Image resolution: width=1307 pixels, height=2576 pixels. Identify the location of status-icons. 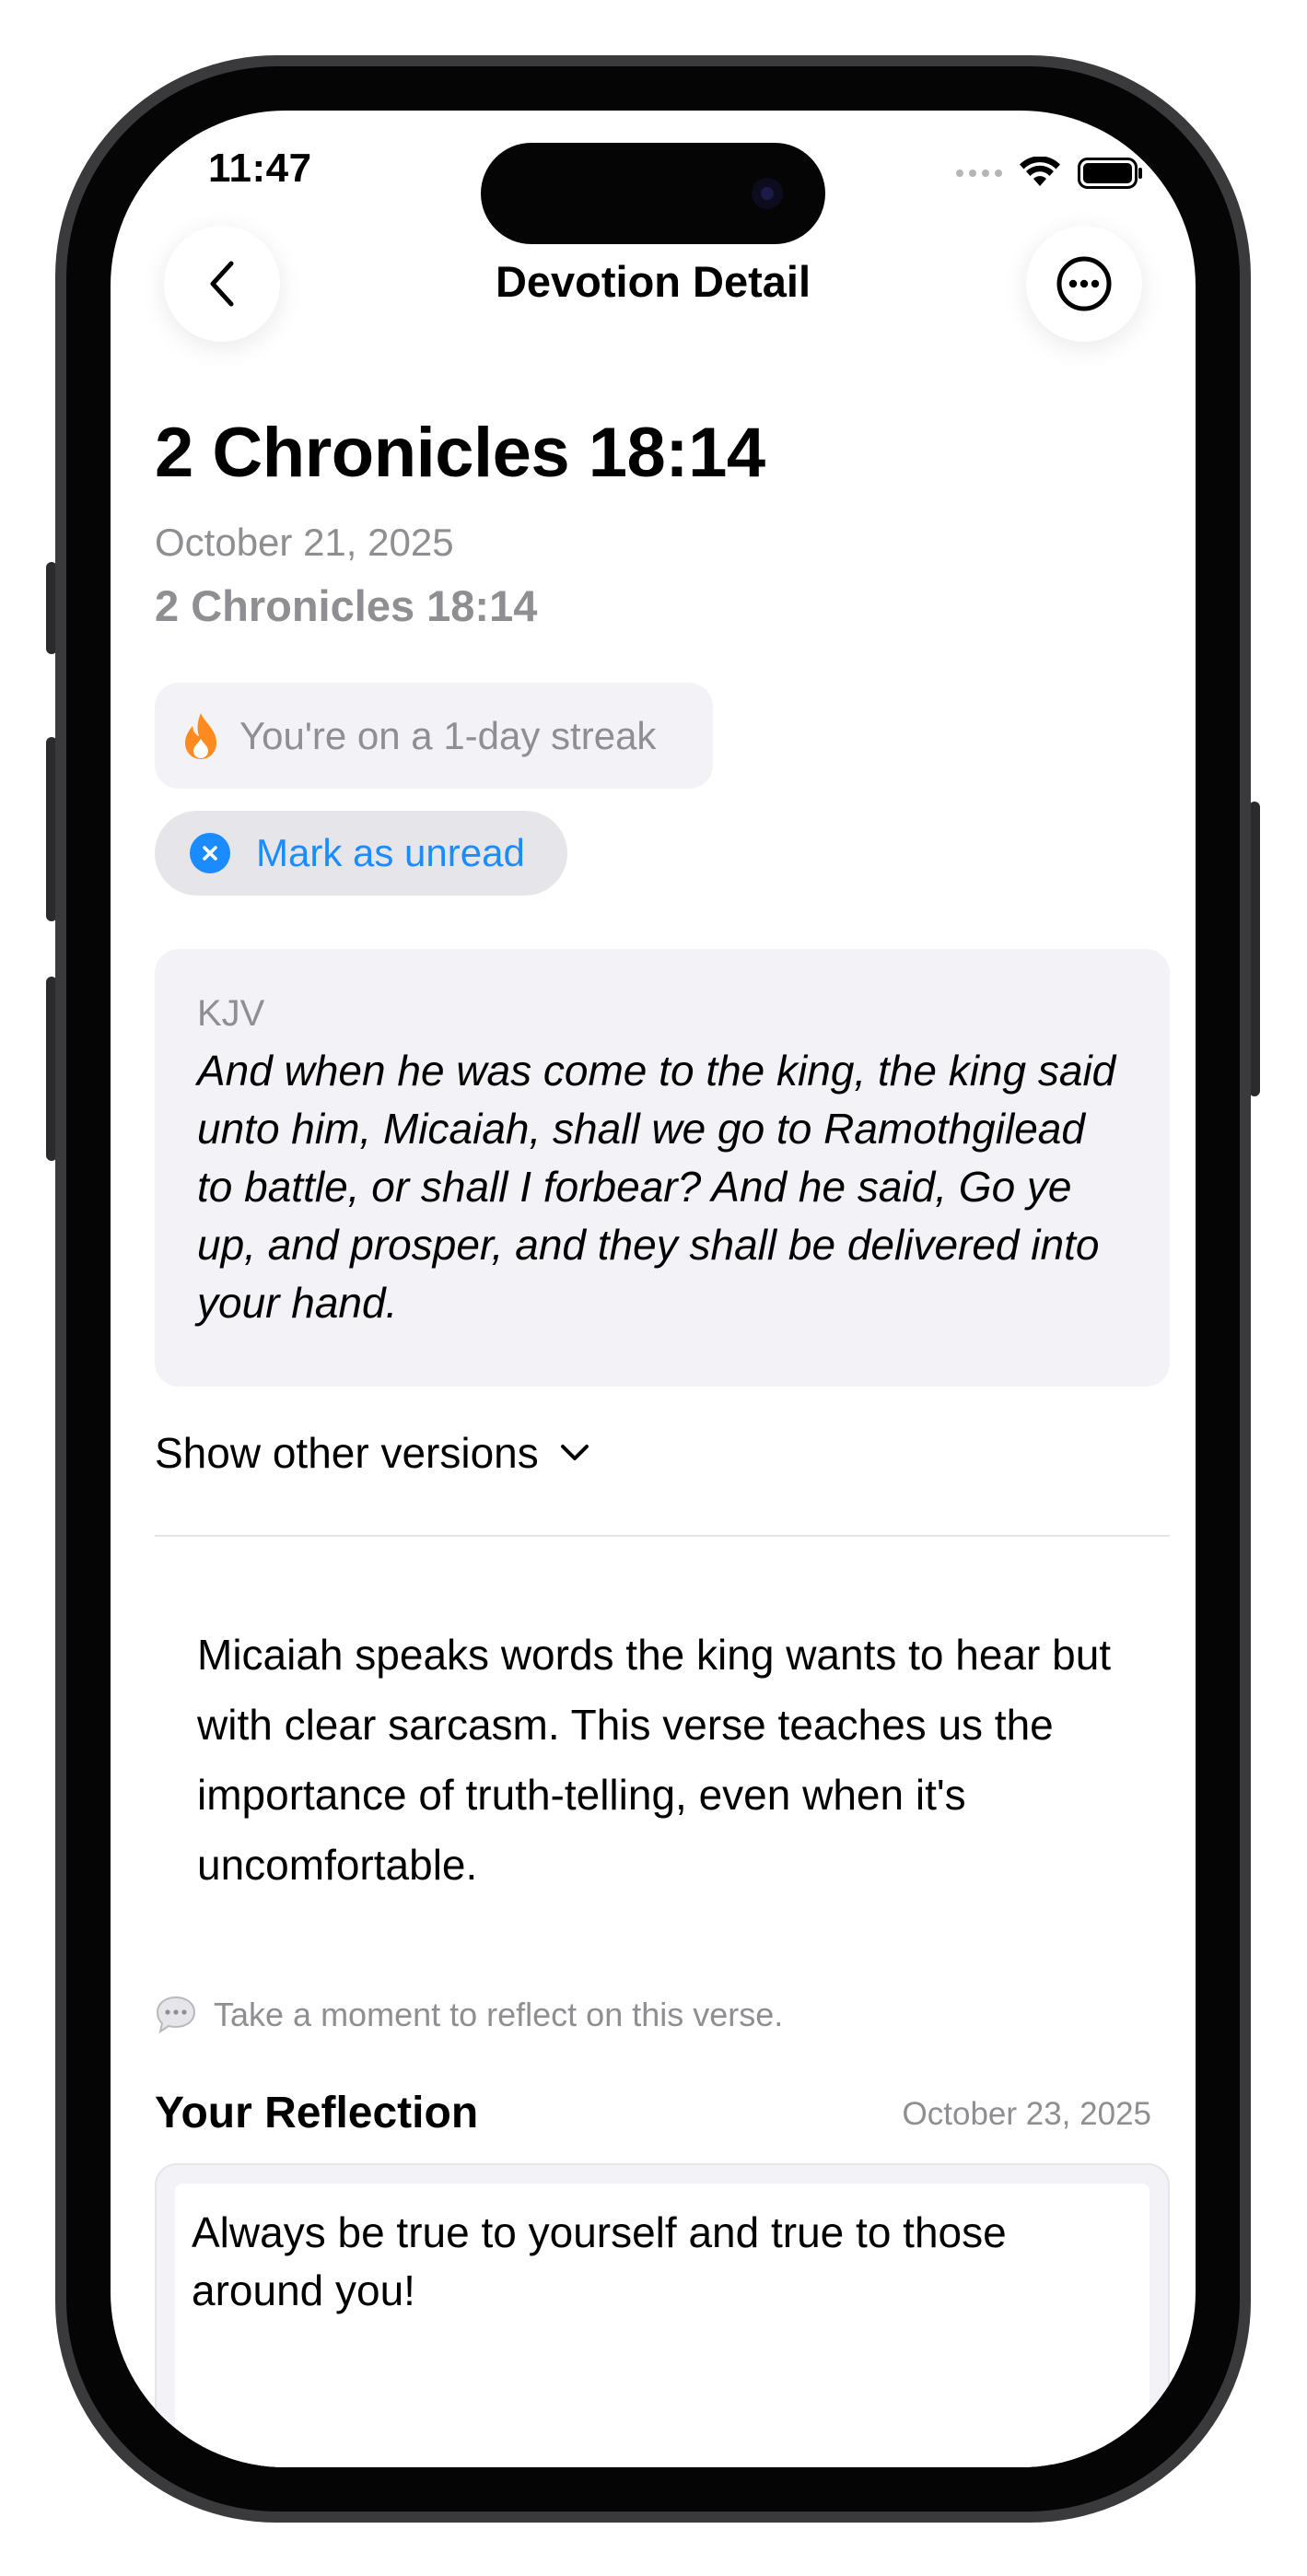
(1050, 173).